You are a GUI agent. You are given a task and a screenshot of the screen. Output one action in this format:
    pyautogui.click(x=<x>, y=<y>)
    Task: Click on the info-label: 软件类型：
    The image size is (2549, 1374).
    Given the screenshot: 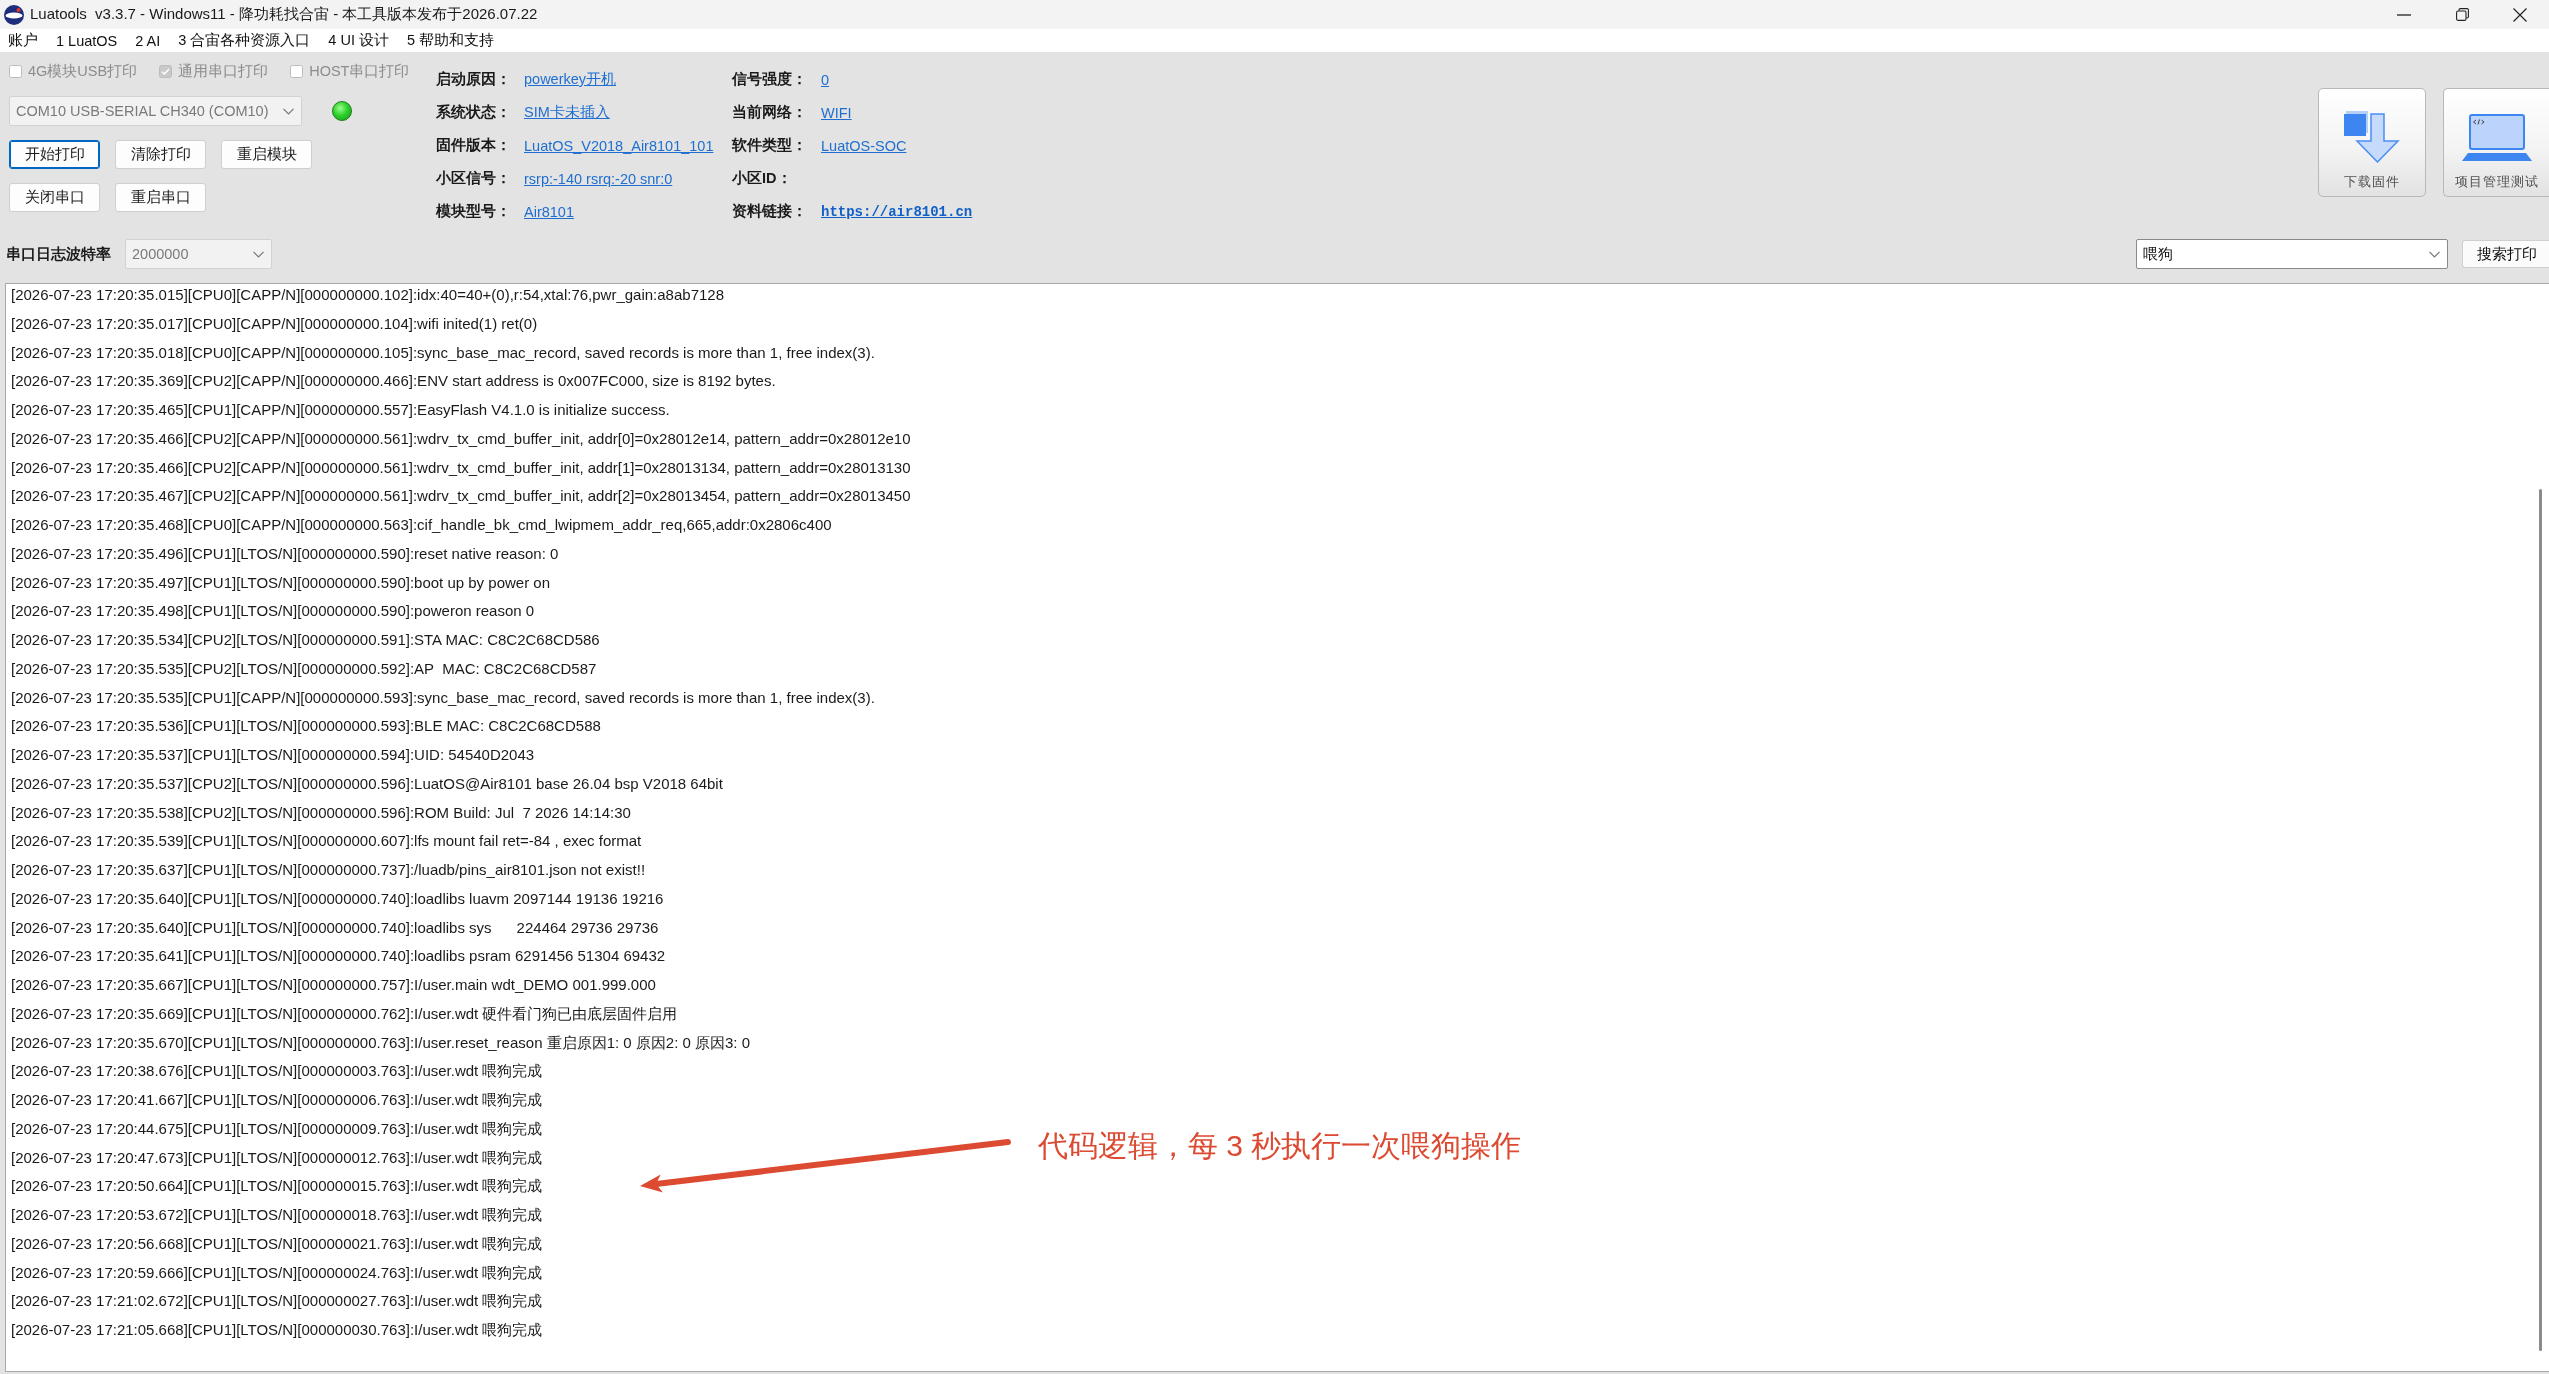 What is the action you would take?
    pyautogui.click(x=770, y=145)
    